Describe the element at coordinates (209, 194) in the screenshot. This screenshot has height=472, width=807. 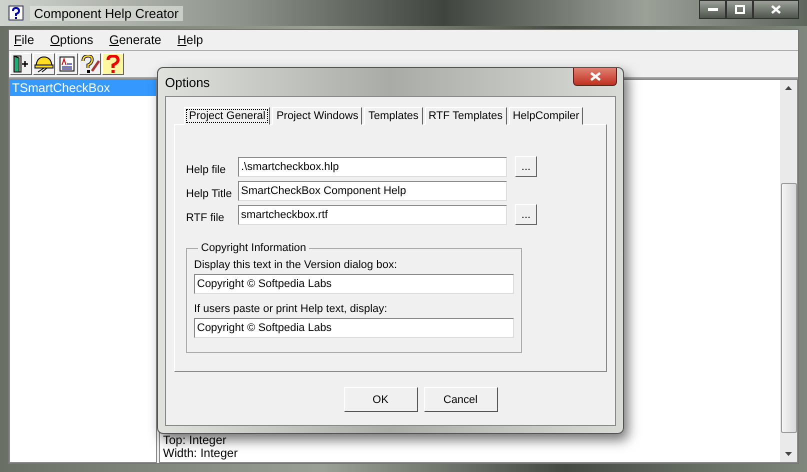
I see `field-label: Help Title` at that location.